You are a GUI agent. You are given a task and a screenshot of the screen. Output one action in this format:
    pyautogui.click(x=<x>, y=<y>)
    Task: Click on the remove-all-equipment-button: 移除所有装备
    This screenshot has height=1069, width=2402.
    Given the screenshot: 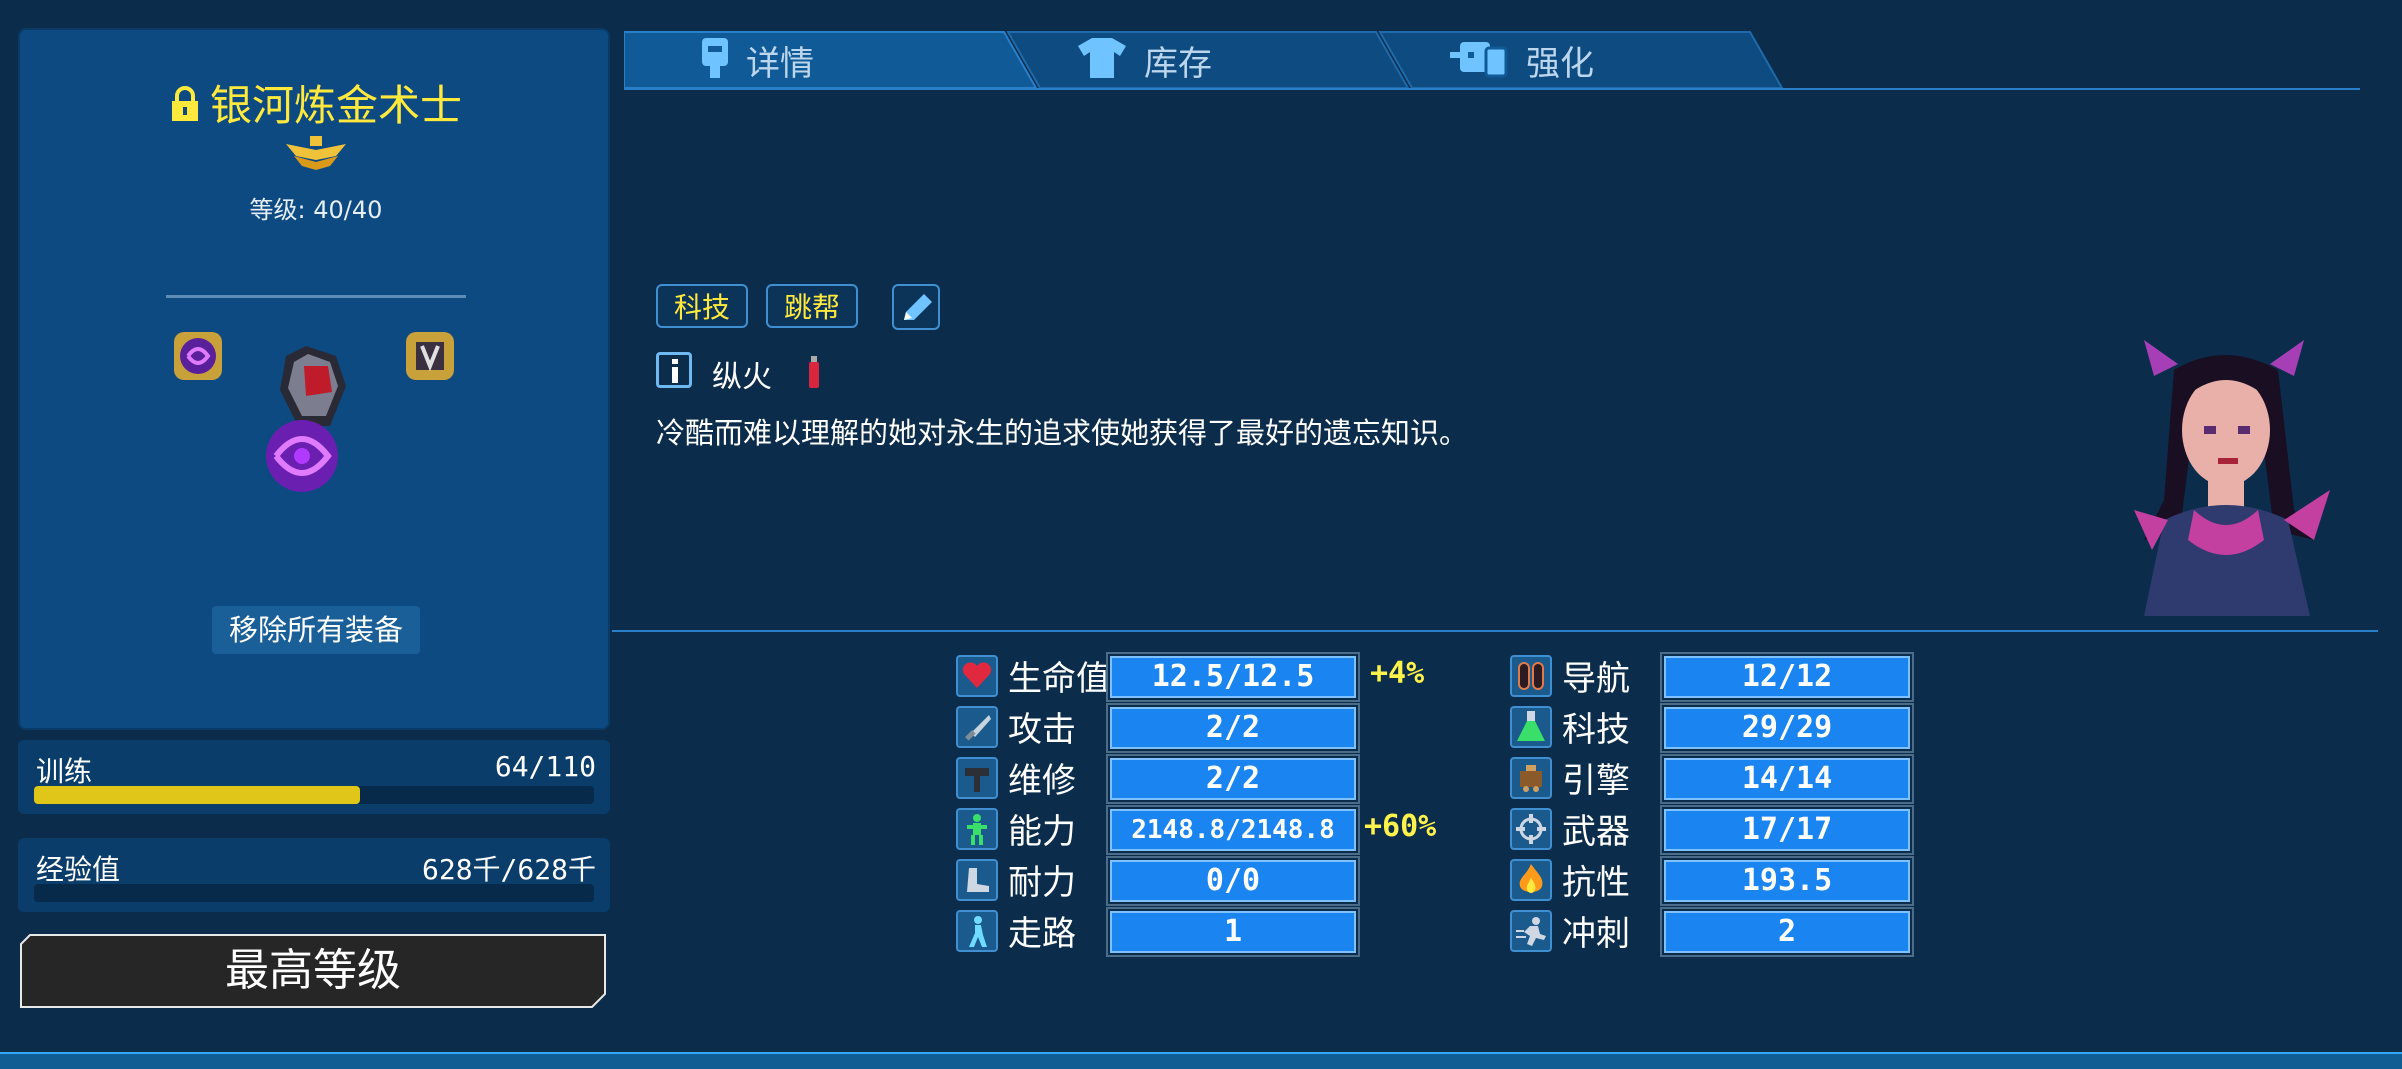 What is the action you would take?
    pyautogui.click(x=316, y=630)
    